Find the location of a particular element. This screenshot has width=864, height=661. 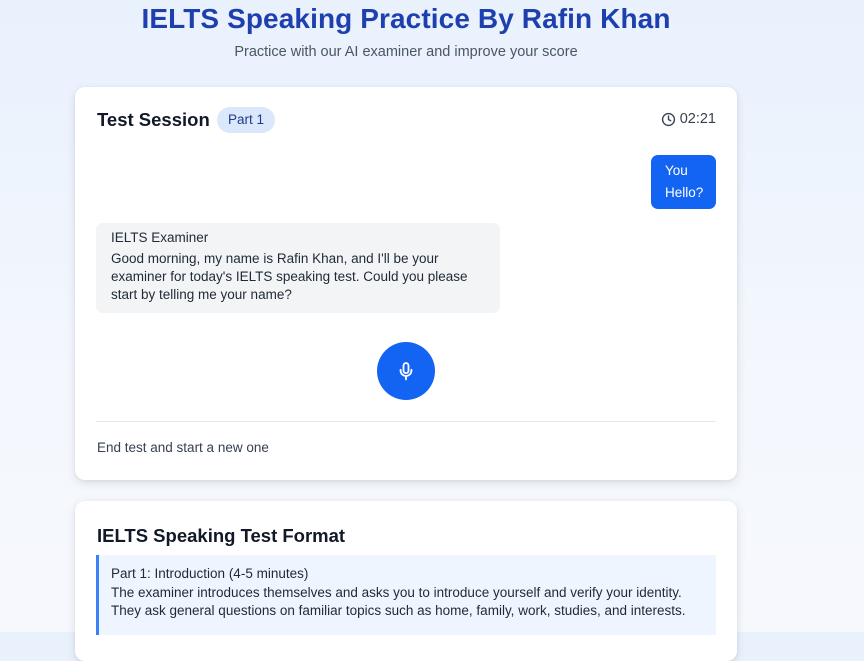

user-message-text: Hello? is located at coordinates (684, 192).